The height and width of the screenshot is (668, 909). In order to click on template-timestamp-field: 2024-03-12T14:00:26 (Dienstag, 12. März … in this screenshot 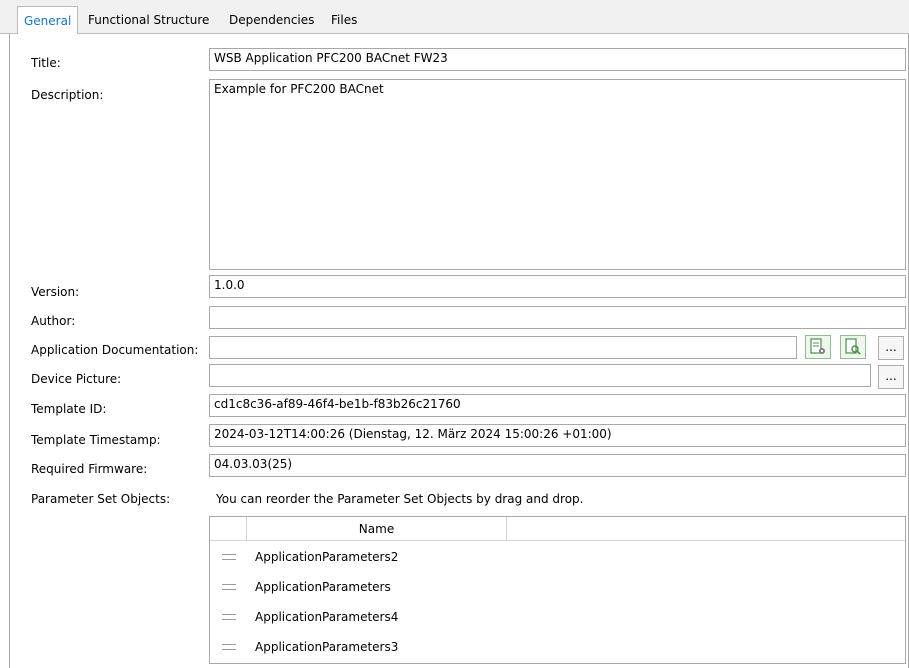, I will do `click(557, 435)`.